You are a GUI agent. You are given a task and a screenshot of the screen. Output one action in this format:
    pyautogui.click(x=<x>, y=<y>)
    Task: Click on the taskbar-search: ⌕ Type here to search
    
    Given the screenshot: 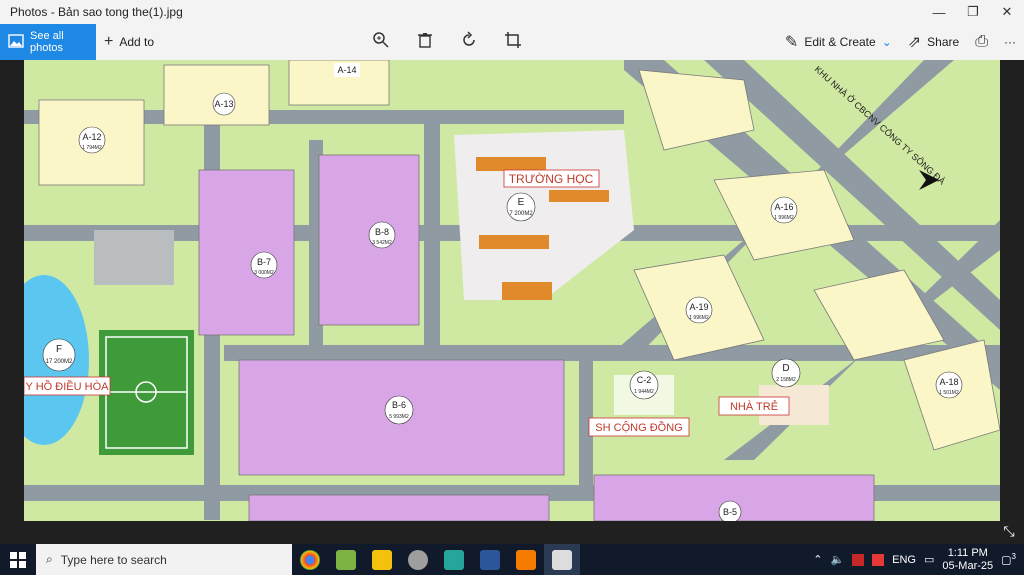 What is the action you would take?
    pyautogui.click(x=164, y=559)
    